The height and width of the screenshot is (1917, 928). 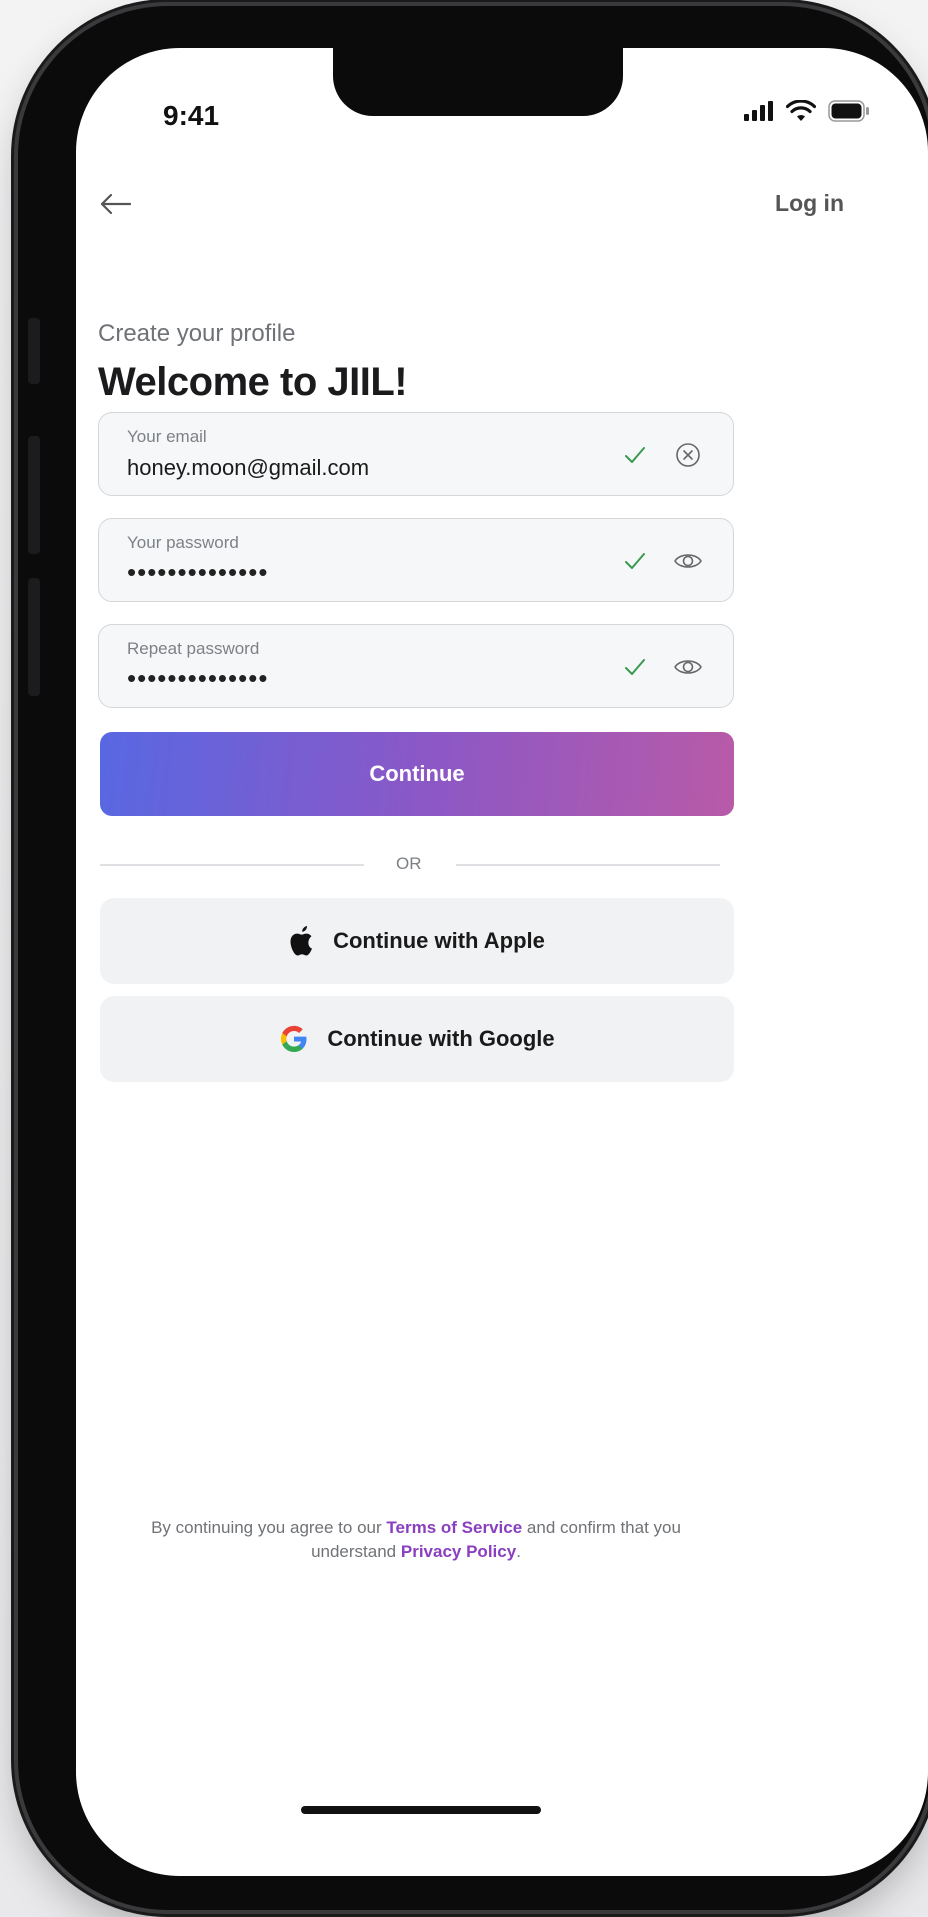 I want to click on google-button-label: Continue with Google, so click(x=441, y=1038).